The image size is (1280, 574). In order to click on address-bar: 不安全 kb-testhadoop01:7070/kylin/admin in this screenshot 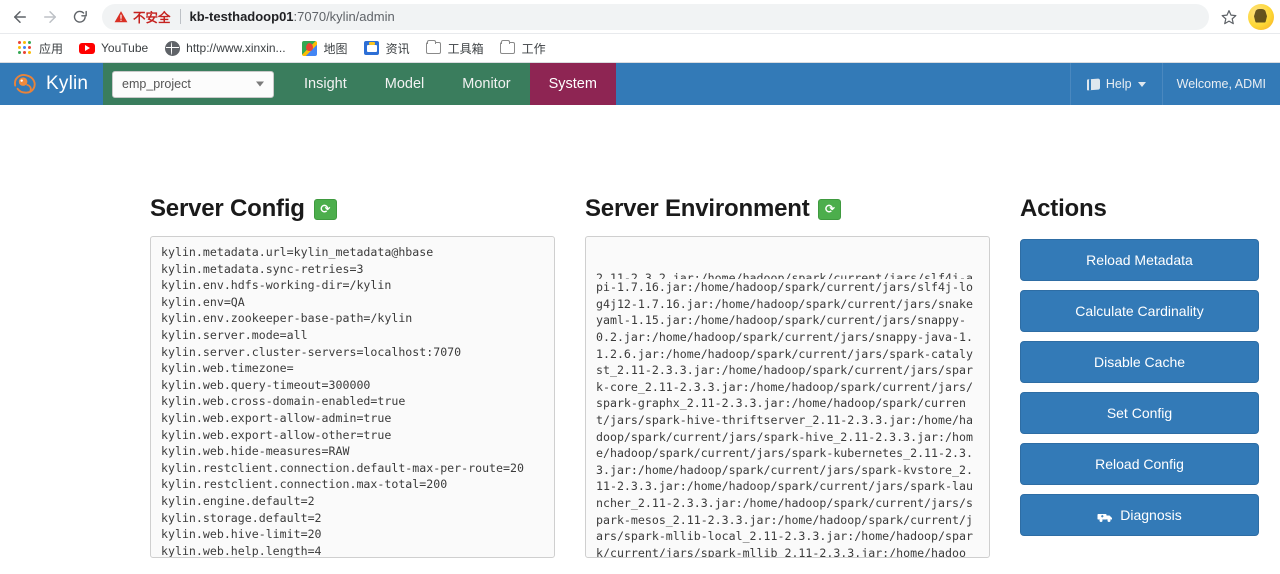, I will do `click(655, 16)`.